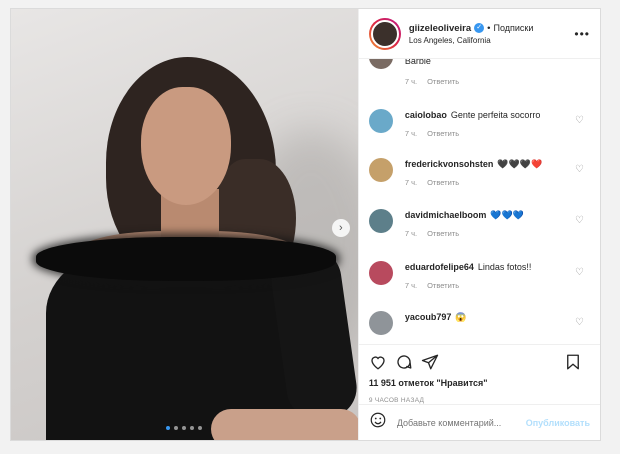  Describe the element at coordinates (513, 28) in the screenshot. I see `following-button: Подписки` at that location.